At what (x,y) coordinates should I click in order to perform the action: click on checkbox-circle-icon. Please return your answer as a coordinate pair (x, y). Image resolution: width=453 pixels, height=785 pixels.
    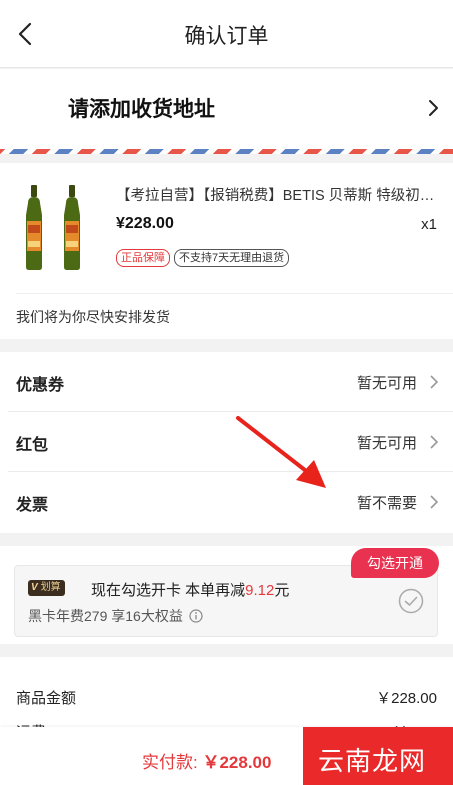
    Looking at the image, I should click on (411, 601).